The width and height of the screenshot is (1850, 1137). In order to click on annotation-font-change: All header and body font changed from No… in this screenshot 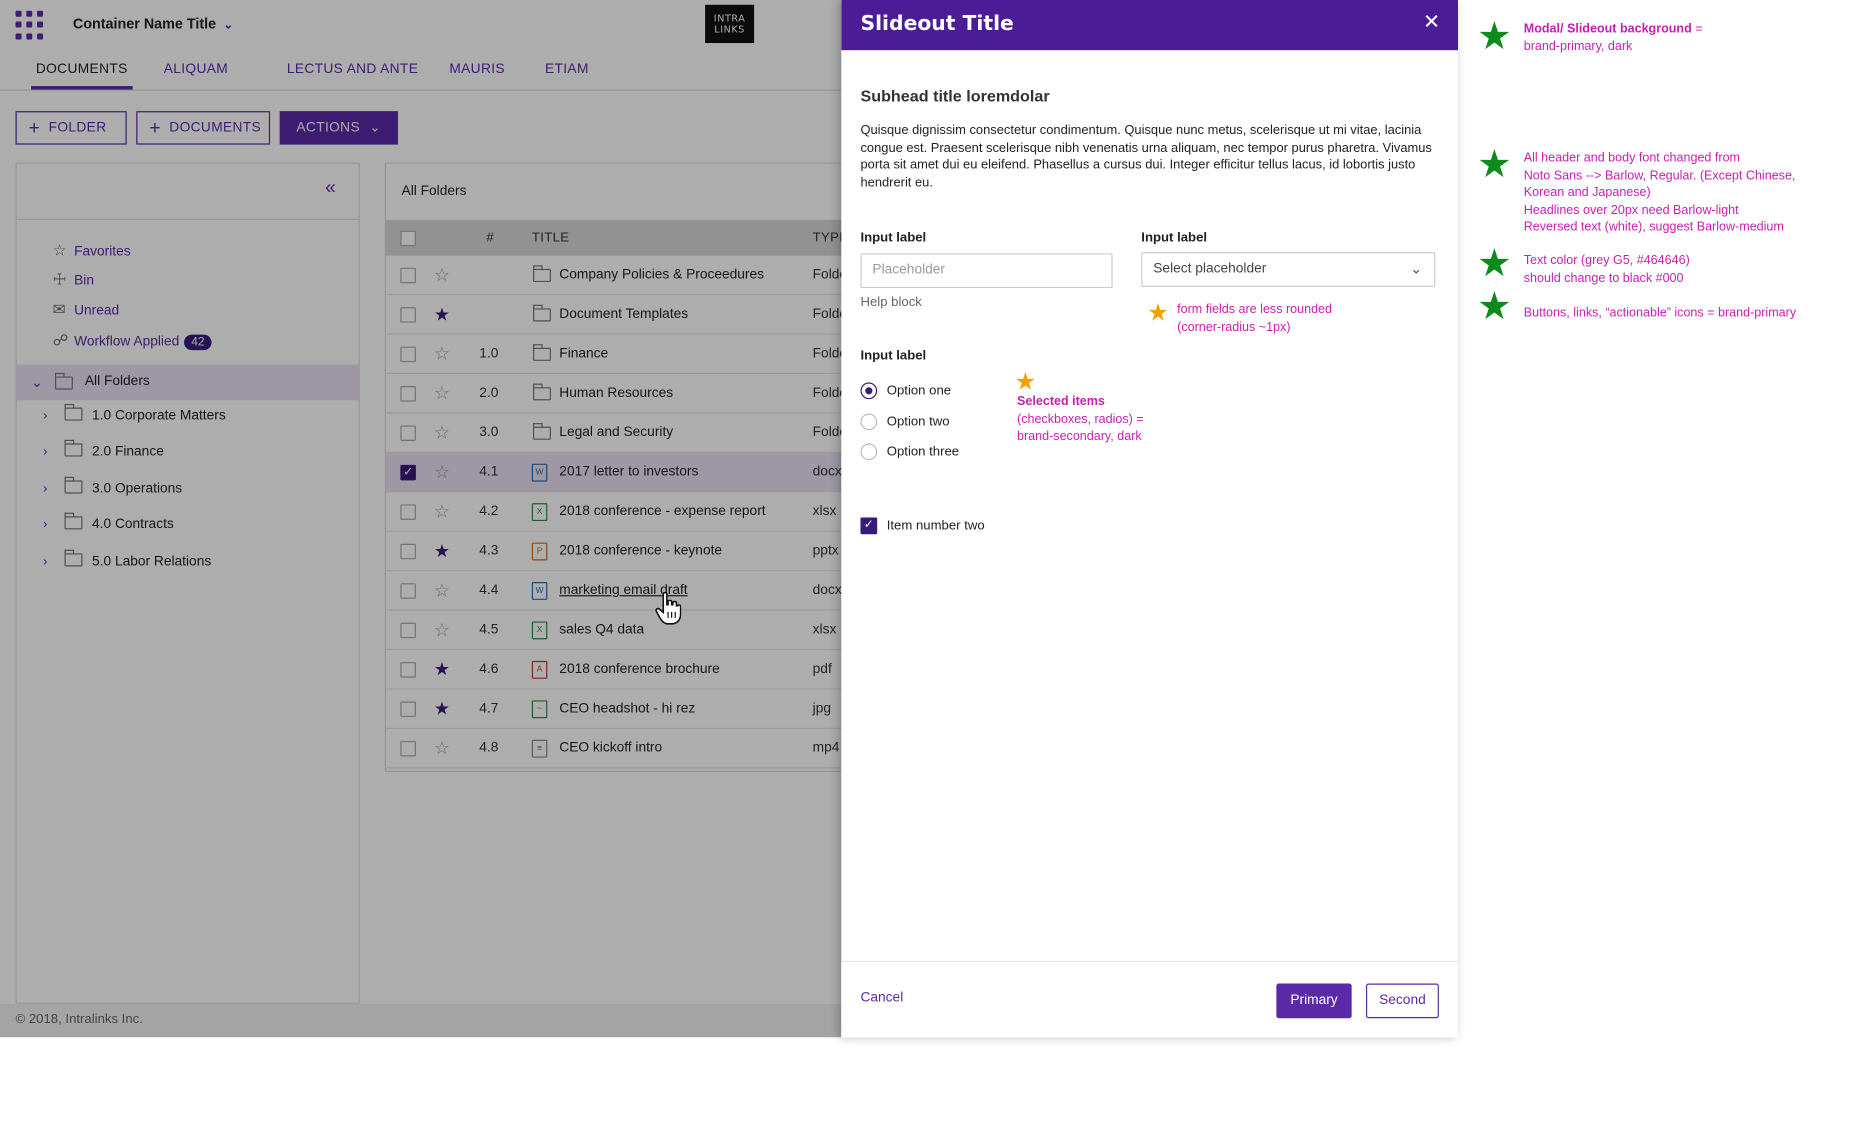, I will do `click(1660, 192)`.